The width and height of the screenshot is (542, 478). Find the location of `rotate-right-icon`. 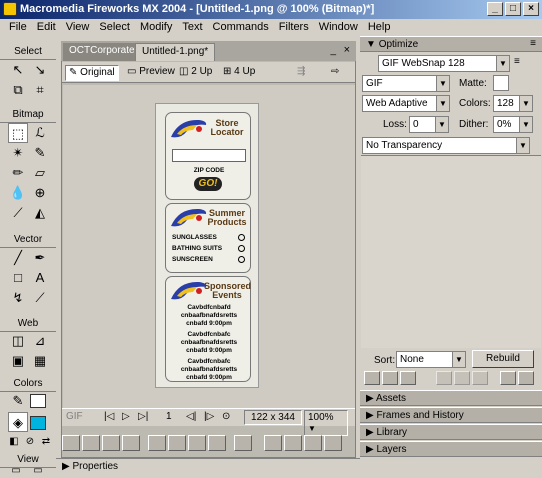

rotate-right-icon is located at coordinates (293, 443).